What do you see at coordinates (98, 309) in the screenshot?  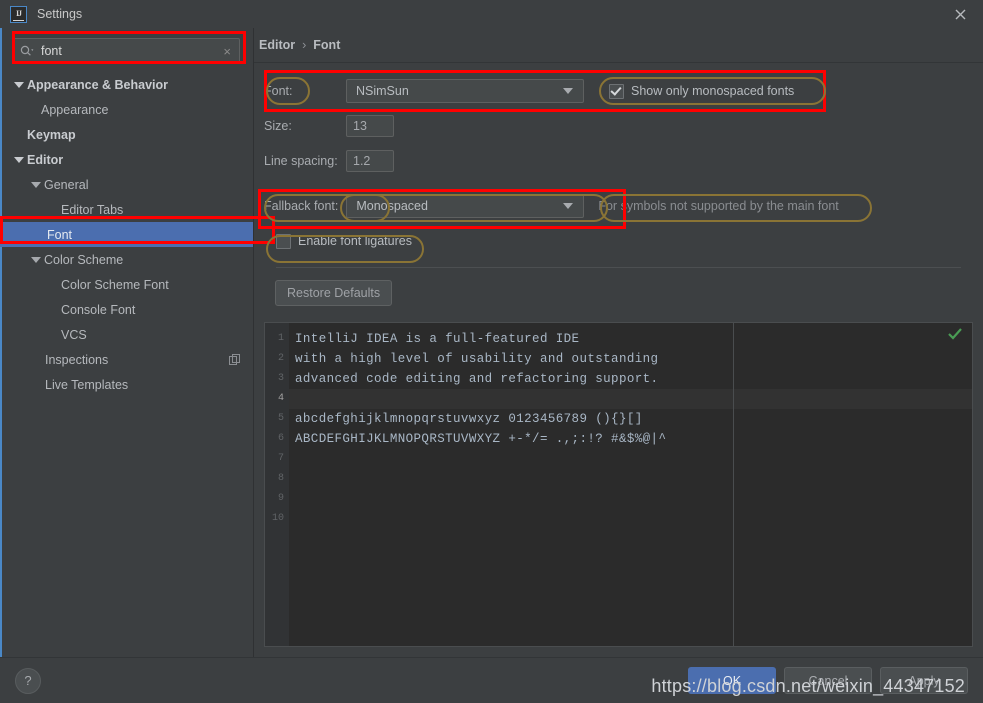 I see `sidebar-item-label: Console Font` at bounding box center [98, 309].